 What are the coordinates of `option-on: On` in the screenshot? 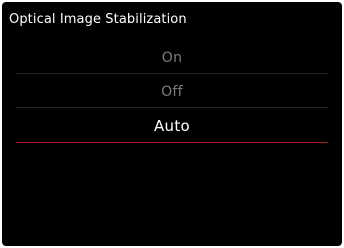 It's located at (172, 58).